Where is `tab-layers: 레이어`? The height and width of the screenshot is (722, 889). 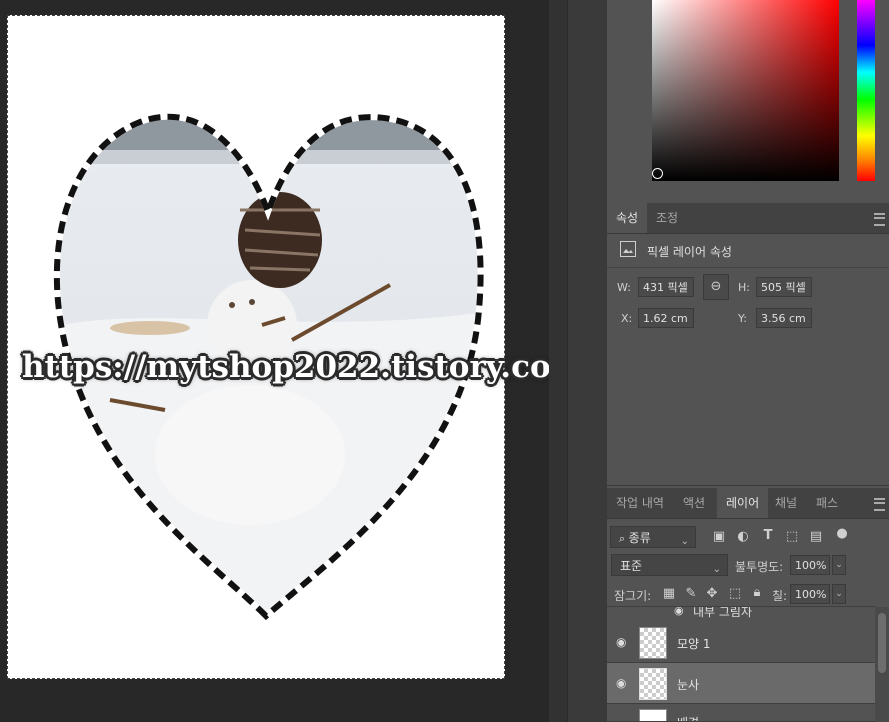 tab-layers: 레이어 is located at coordinates (743, 503).